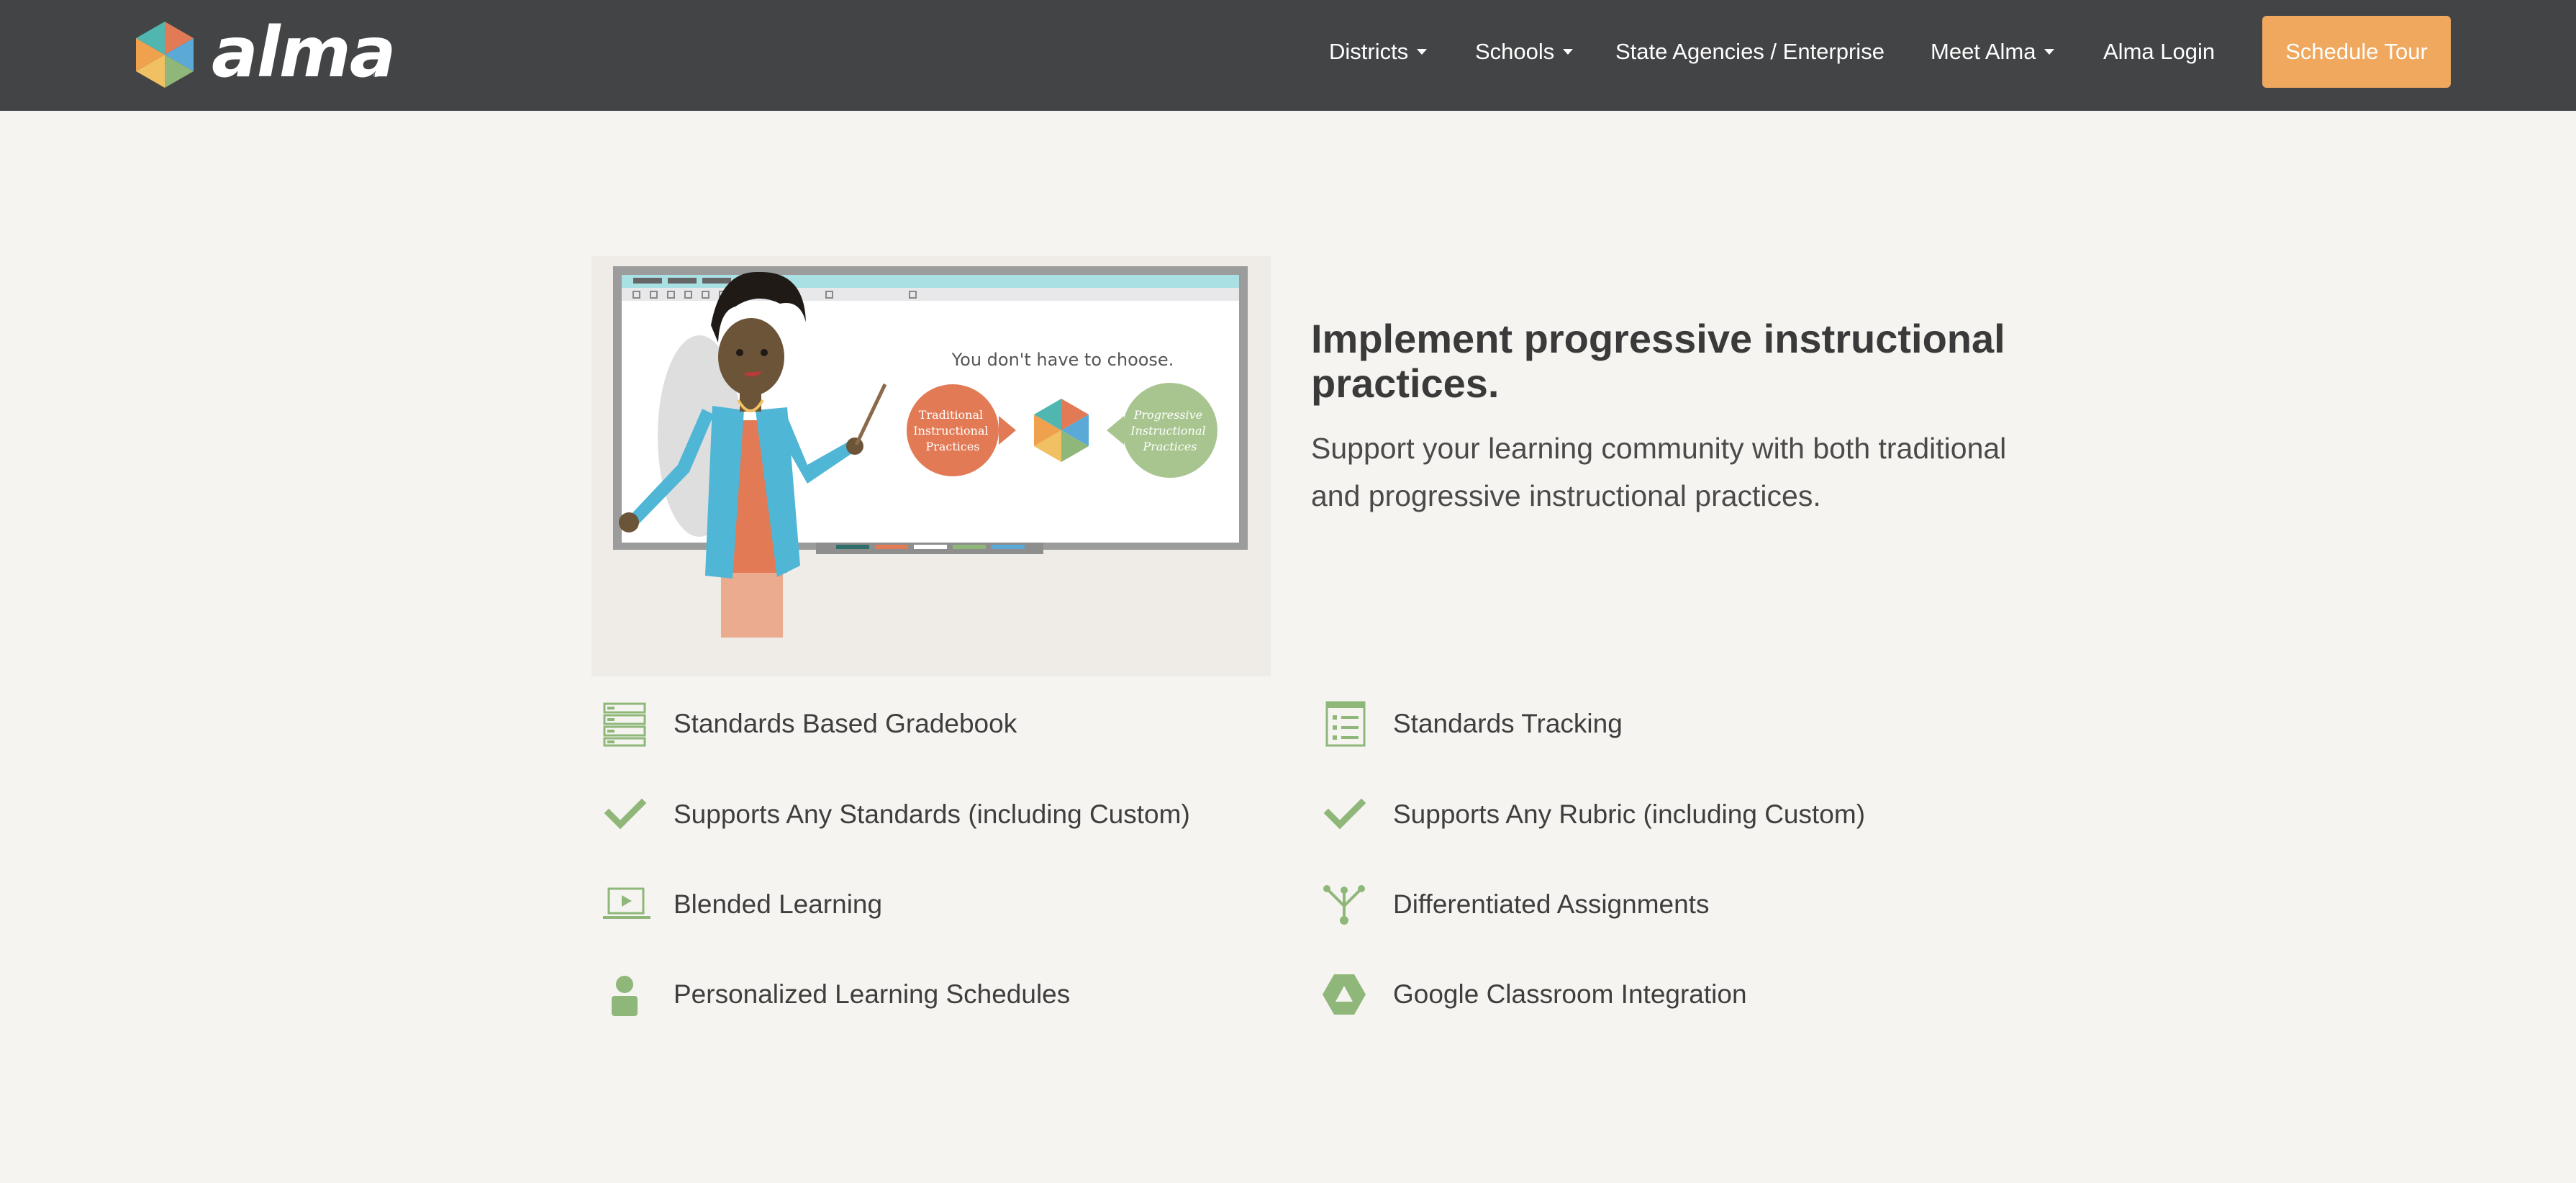 The width and height of the screenshot is (2576, 1183). I want to click on schedule-tour-button: Schedule Tour, so click(2356, 52).